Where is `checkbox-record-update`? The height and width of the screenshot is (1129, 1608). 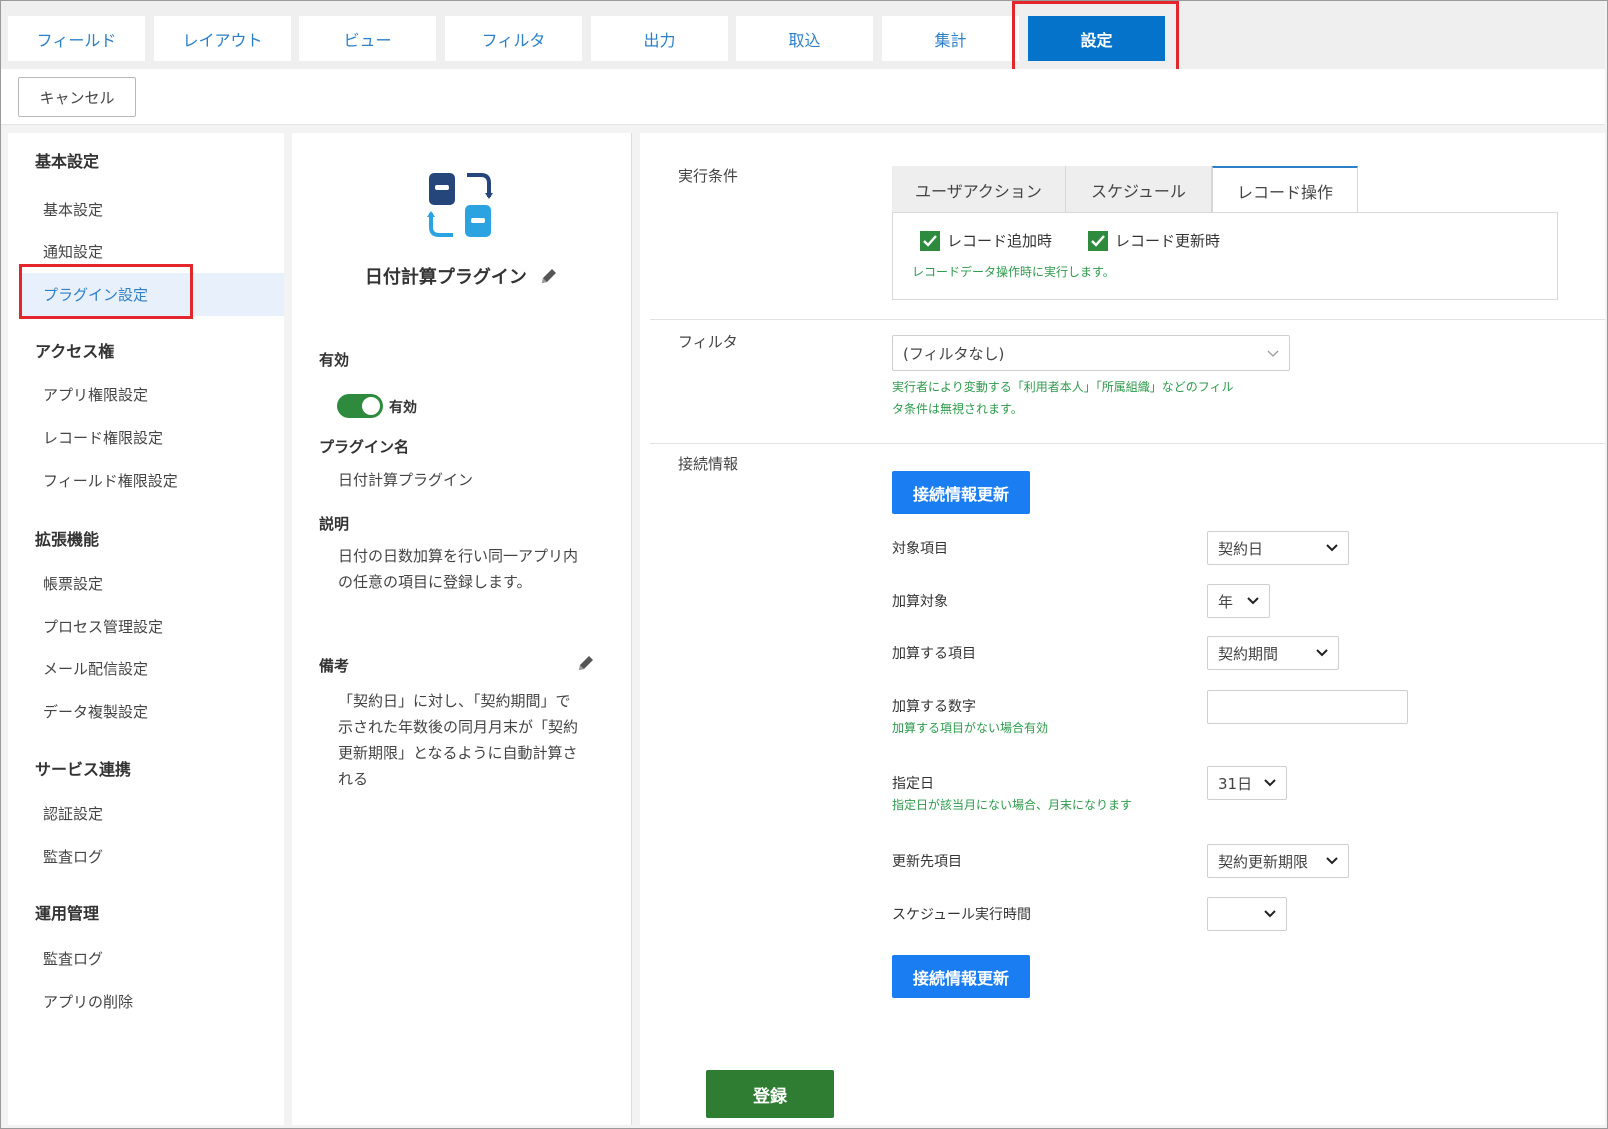 checkbox-record-update is located at coordinates (1098, 241).